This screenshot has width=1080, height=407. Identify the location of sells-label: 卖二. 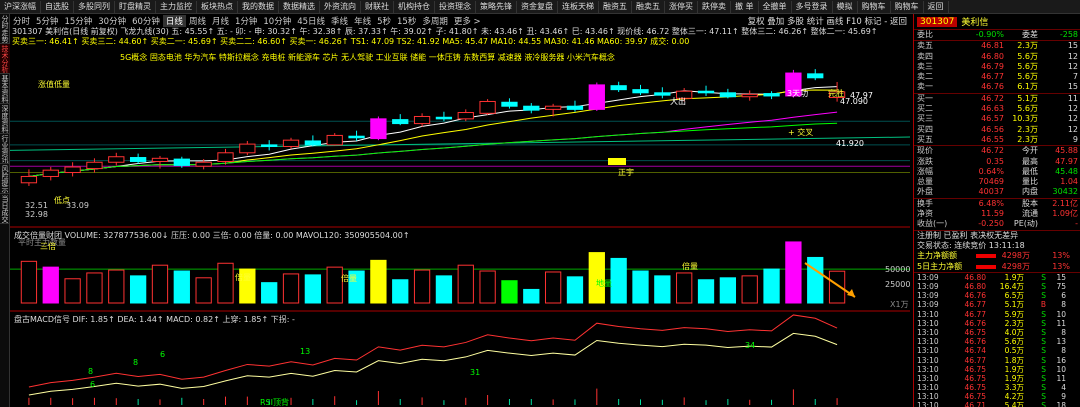
(925, 77).